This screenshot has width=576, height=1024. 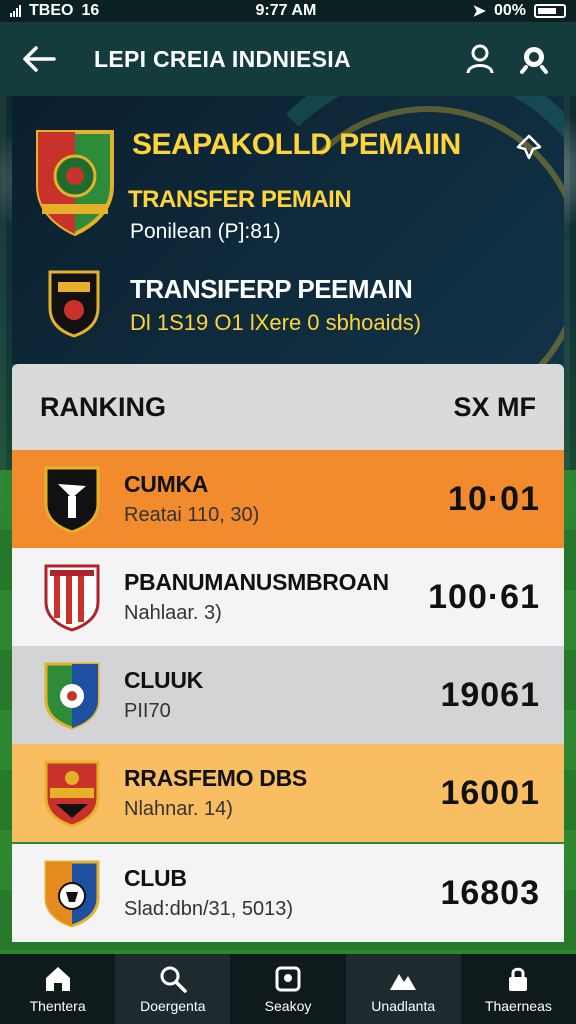 I want to click on app-header: LEPI CREIA INDNIESIA, so click(x=288, y=59).